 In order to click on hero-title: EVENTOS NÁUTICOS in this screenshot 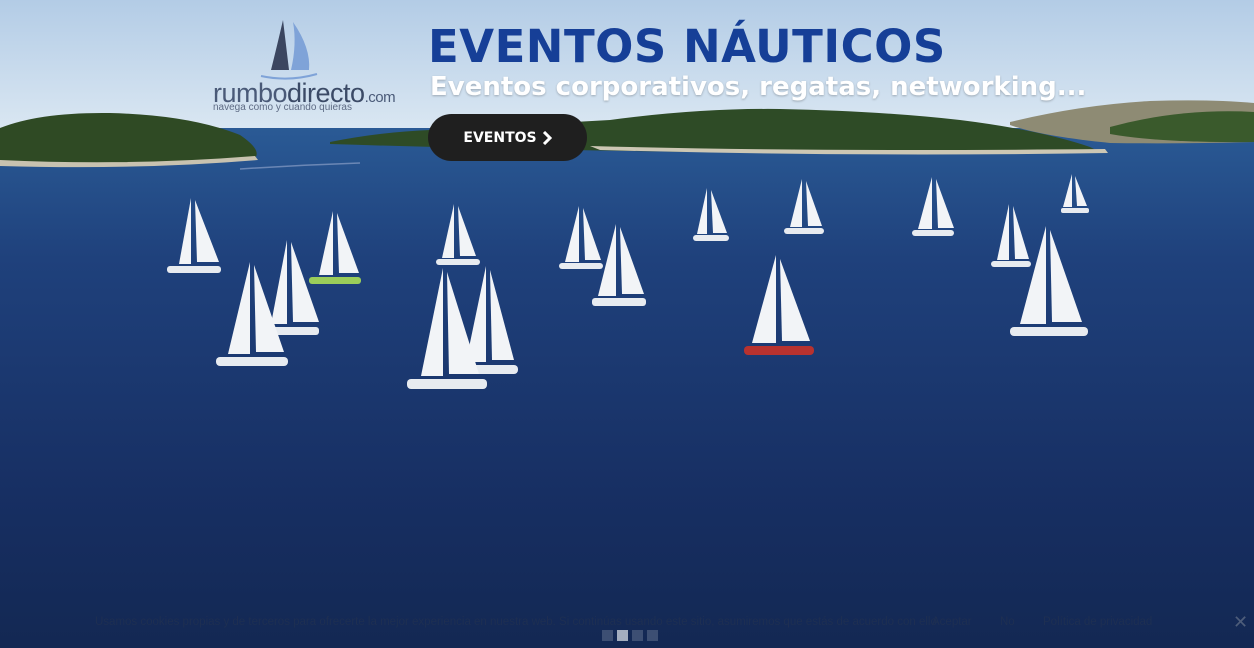, I will do `click(687, 46)`.